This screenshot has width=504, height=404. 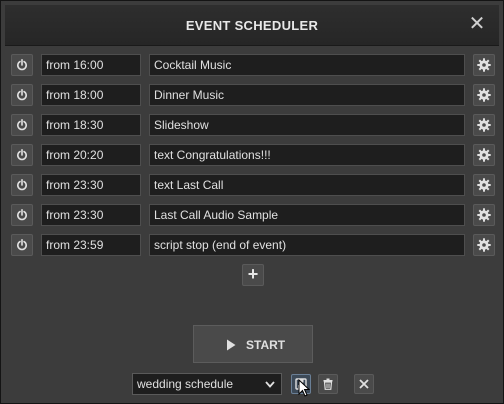 I want to click on event-row: from 18:00 Dinner Music, so click(x=253, y=95).